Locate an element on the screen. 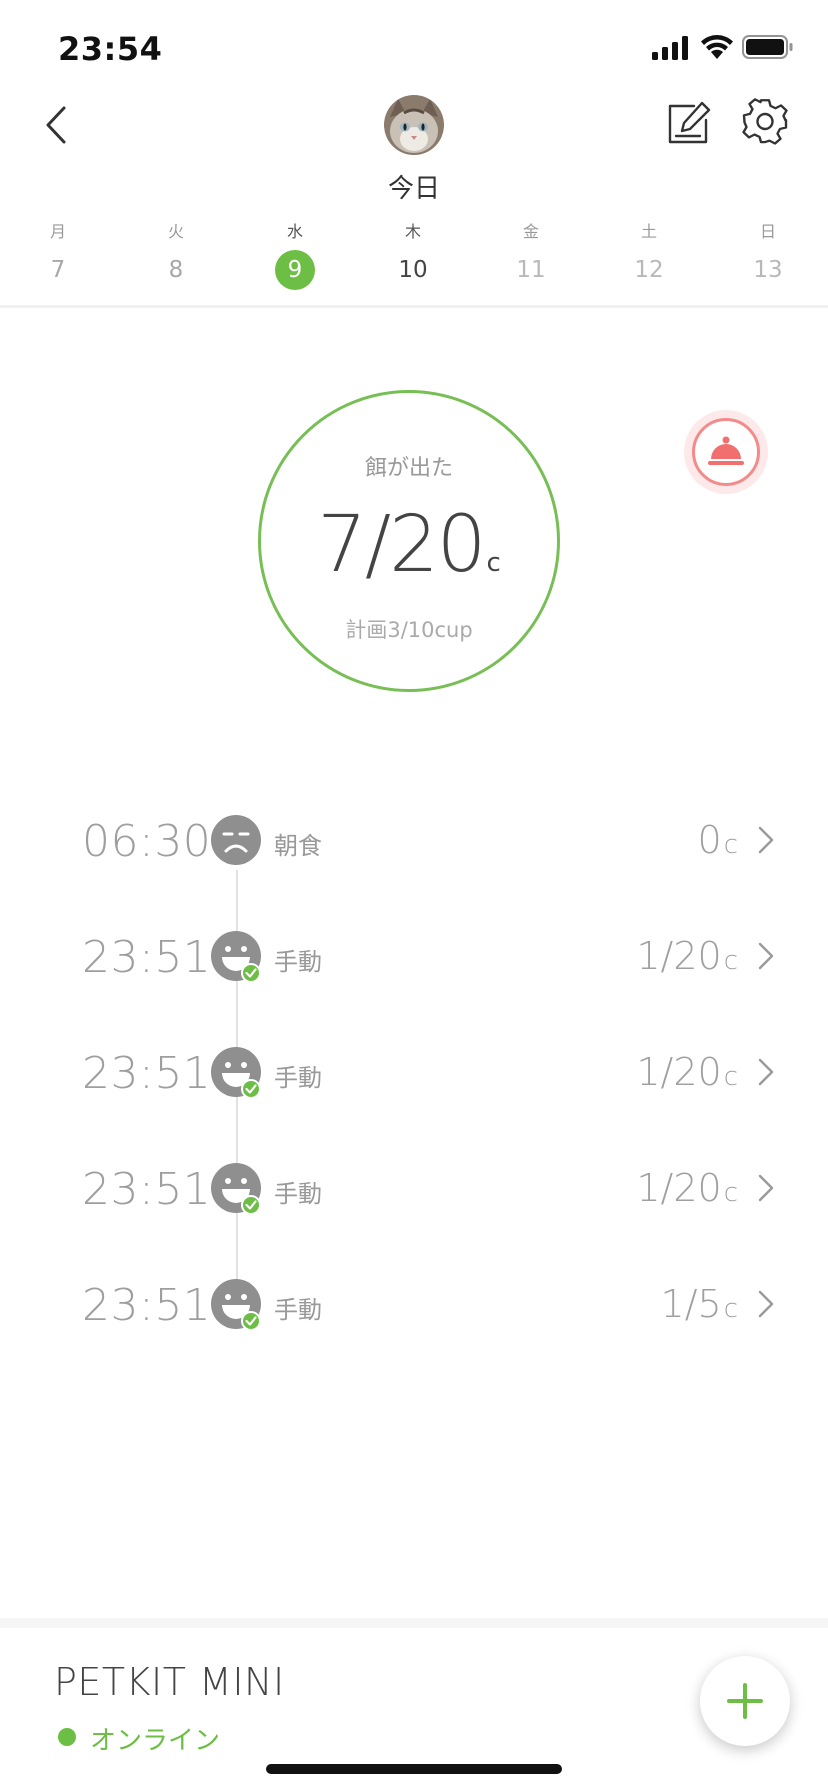 The image size is (828, 1792). home-indicator is located at coordinates (414, 1769).